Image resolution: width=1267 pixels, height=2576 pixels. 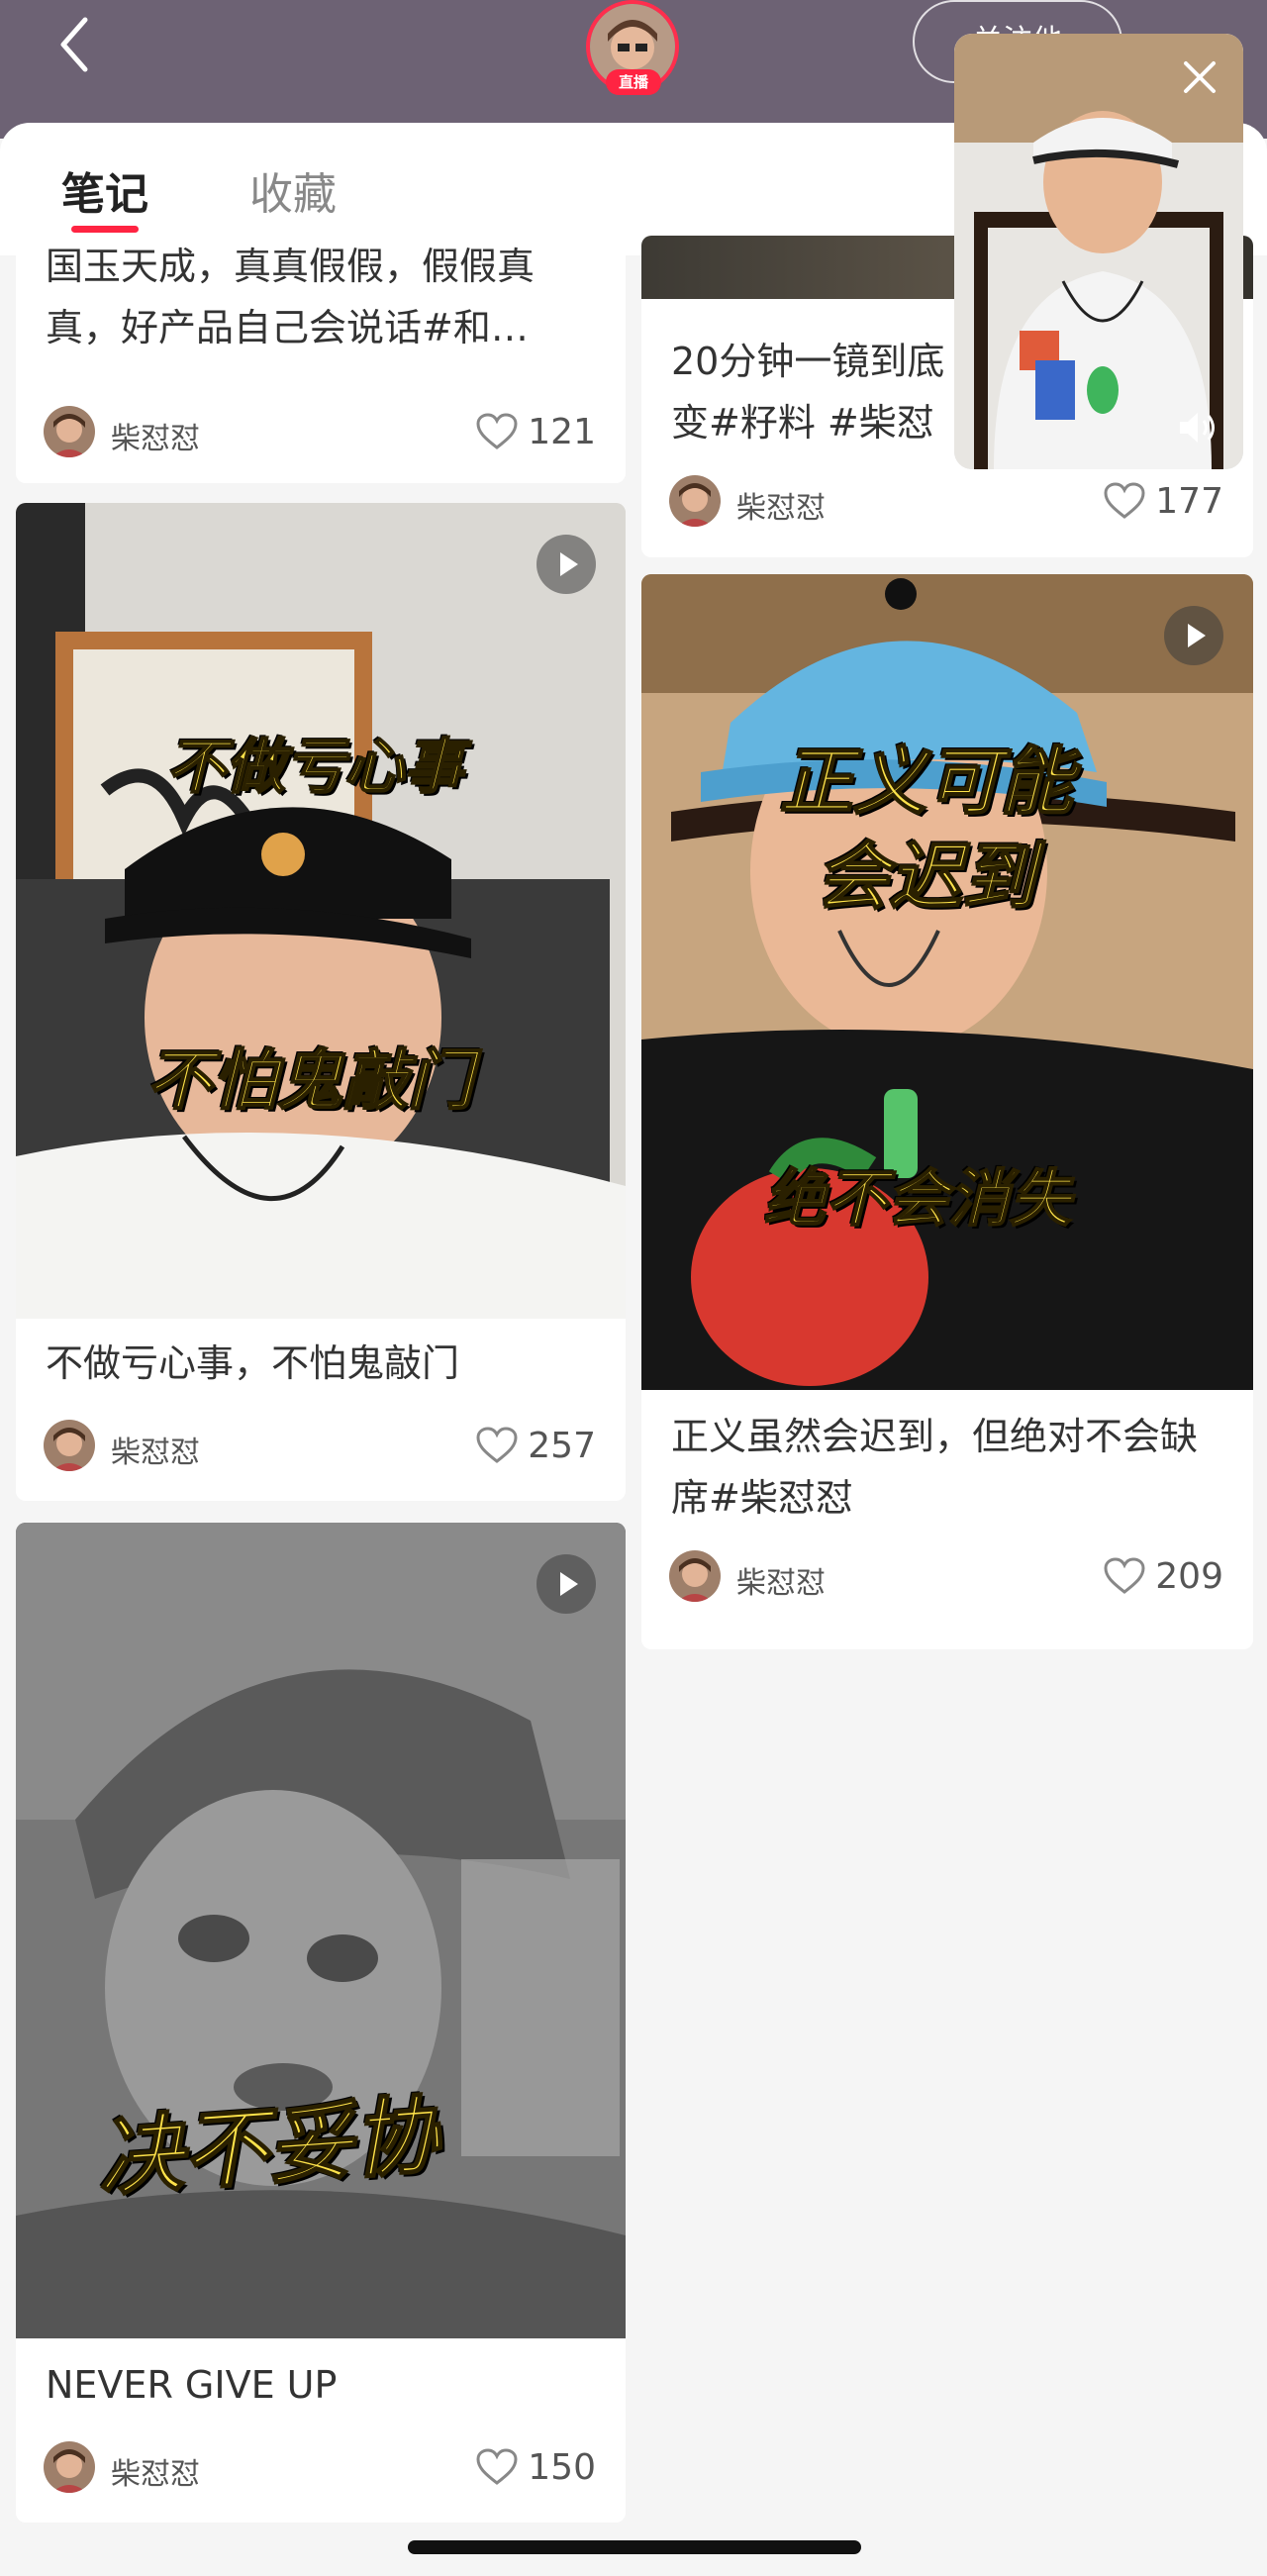 I want to click on video-caption-bottom: 不怕鬼敲门, so click(x=310, y=1080).